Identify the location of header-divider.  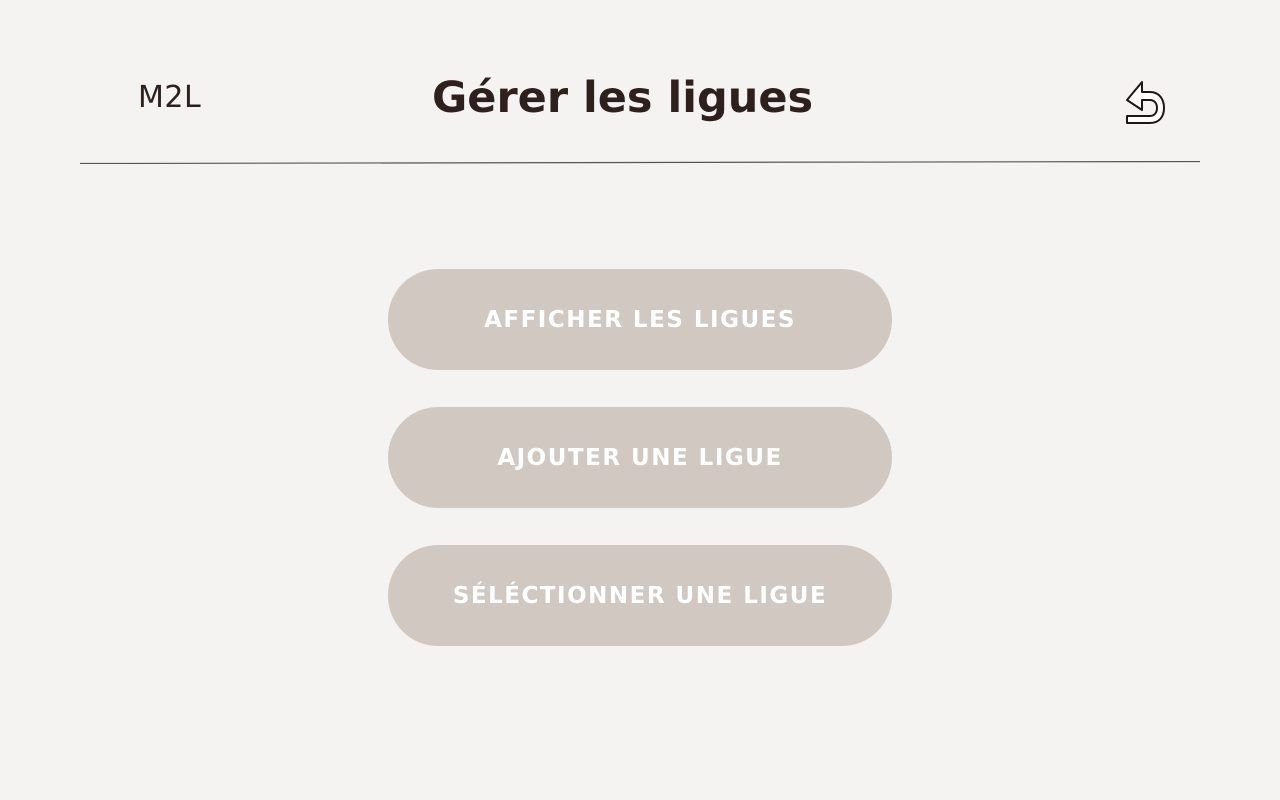
(640, 162).